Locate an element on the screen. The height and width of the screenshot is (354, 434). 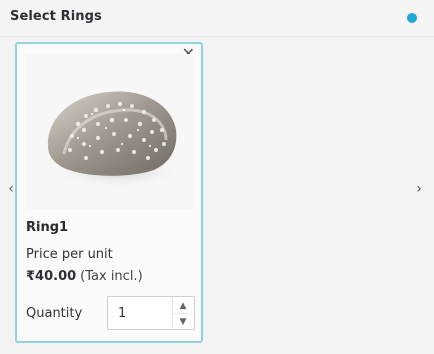
decrement-button: ▼ is located at coordinates (183, 321).